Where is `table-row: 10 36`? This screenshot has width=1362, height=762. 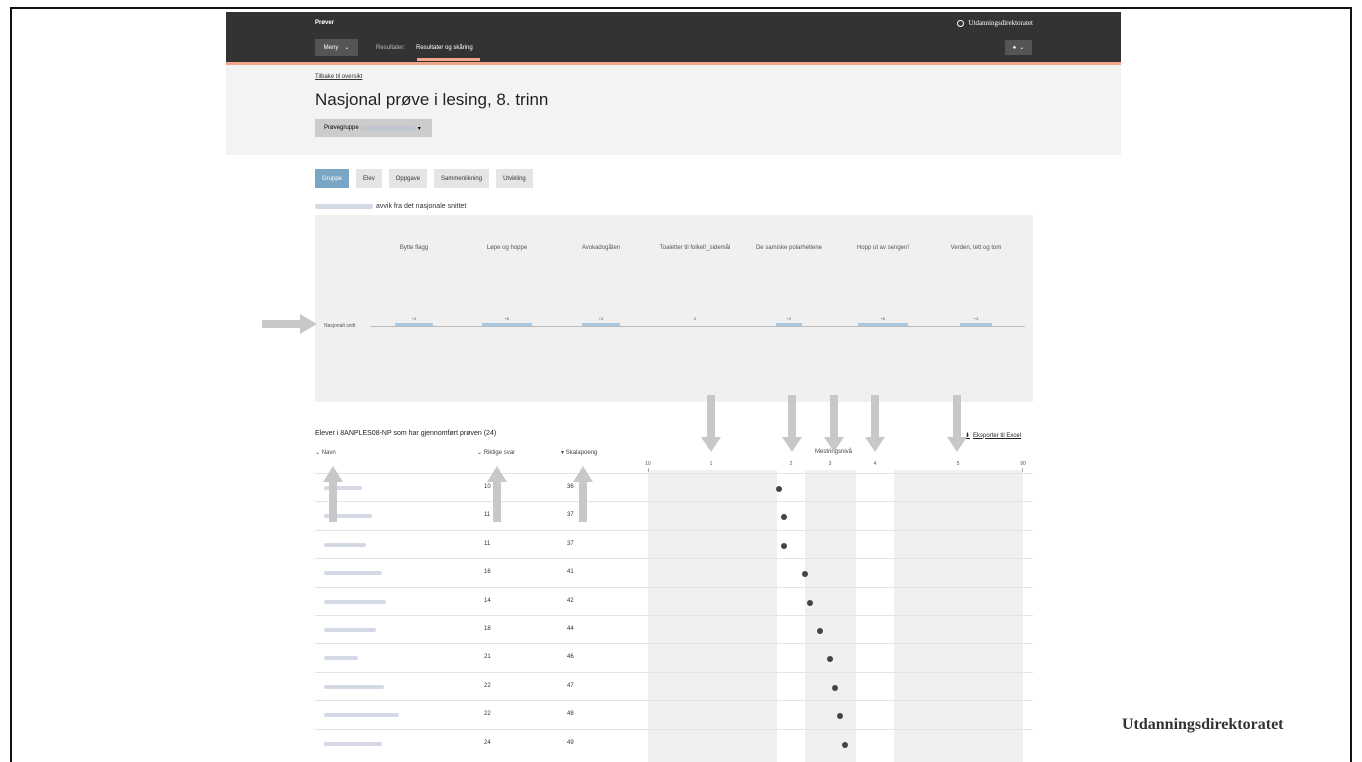
table-row: 10 36 is located at coordinates (674, 487).